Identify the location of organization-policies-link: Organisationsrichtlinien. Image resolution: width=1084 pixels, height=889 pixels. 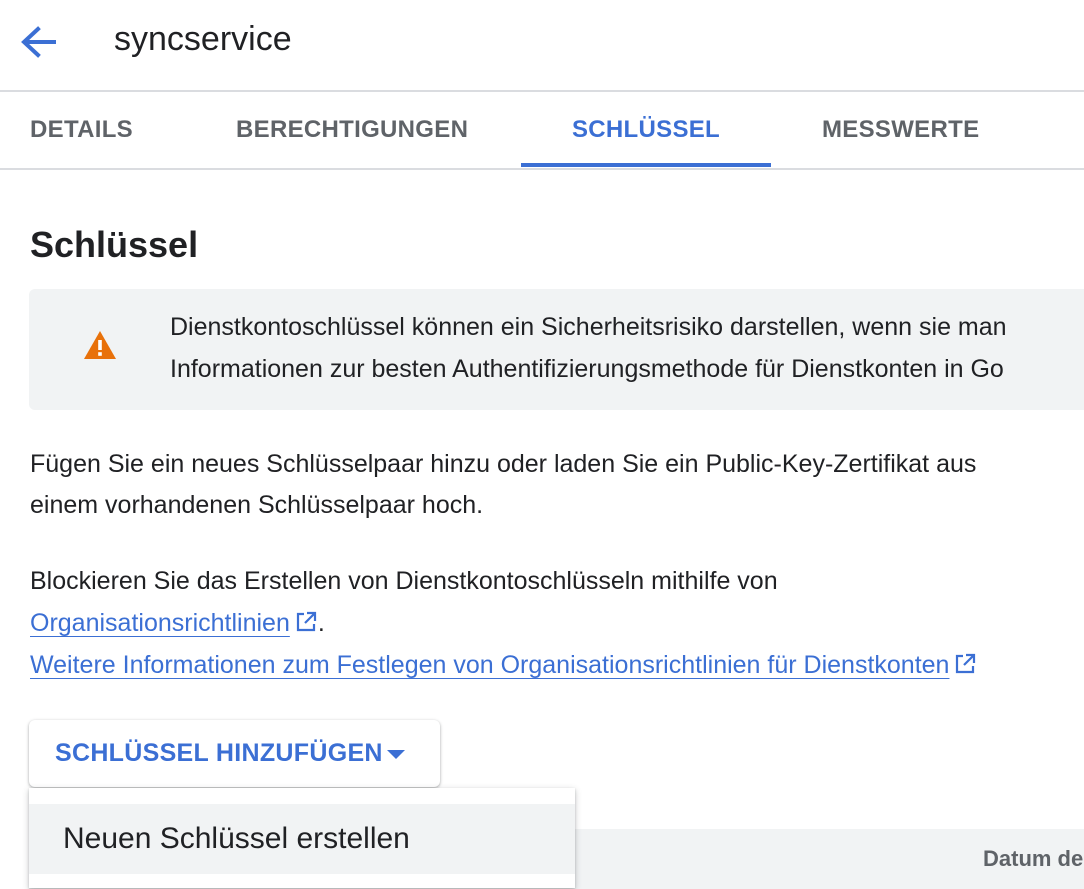
(174, 623).